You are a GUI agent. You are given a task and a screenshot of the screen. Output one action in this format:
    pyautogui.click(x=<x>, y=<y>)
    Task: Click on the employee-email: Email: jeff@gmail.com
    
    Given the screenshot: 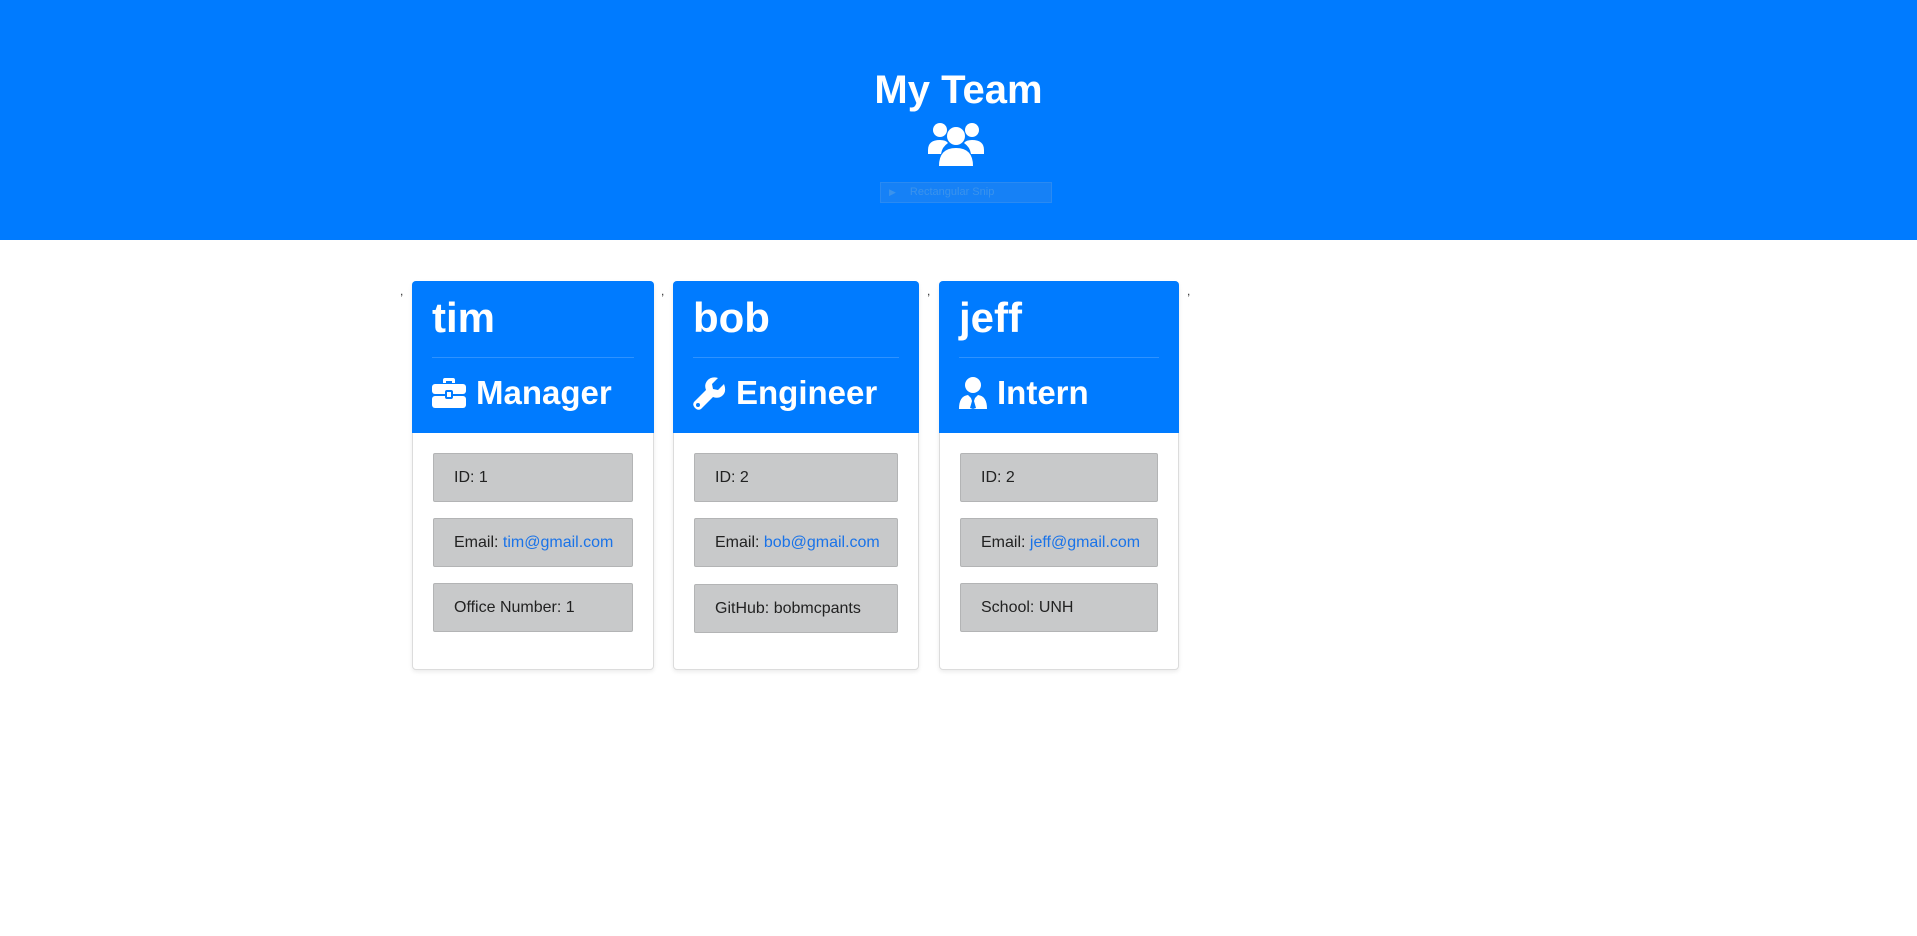 What is the action you would take?
    pyautogui.click(x=1059, y=542)
    